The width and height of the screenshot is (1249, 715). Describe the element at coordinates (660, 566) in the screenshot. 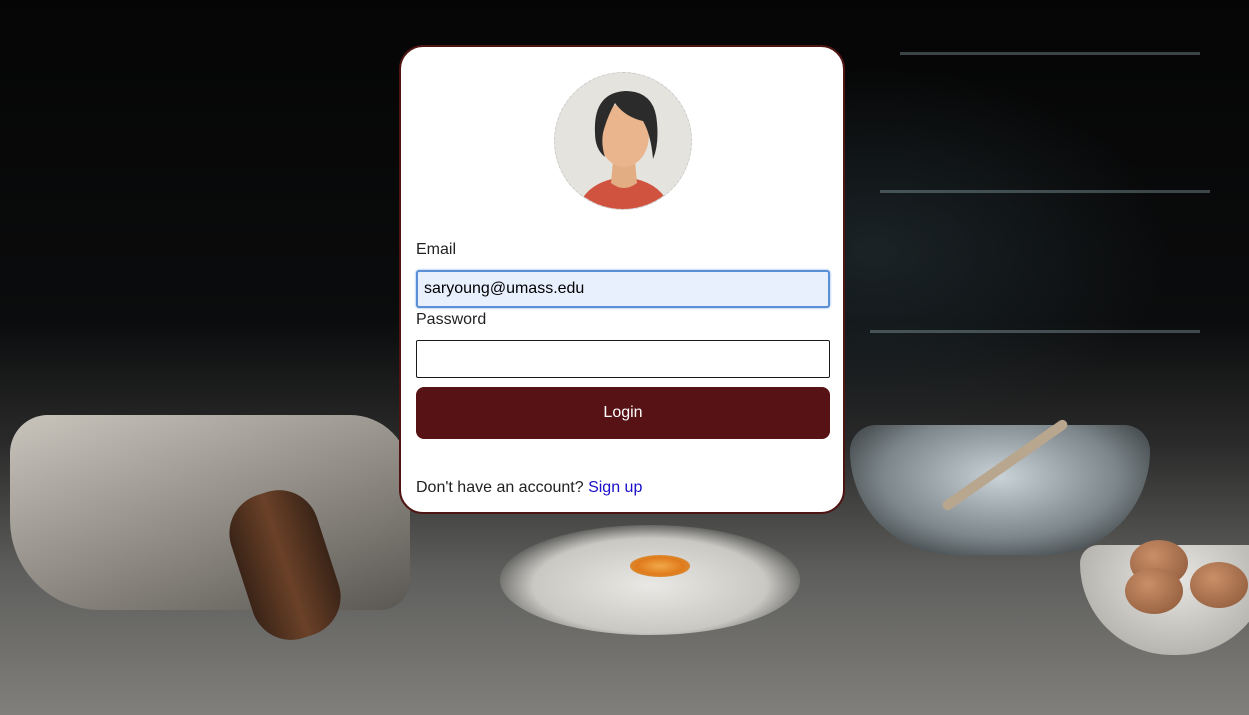

I see `egg-yolk` at that location.